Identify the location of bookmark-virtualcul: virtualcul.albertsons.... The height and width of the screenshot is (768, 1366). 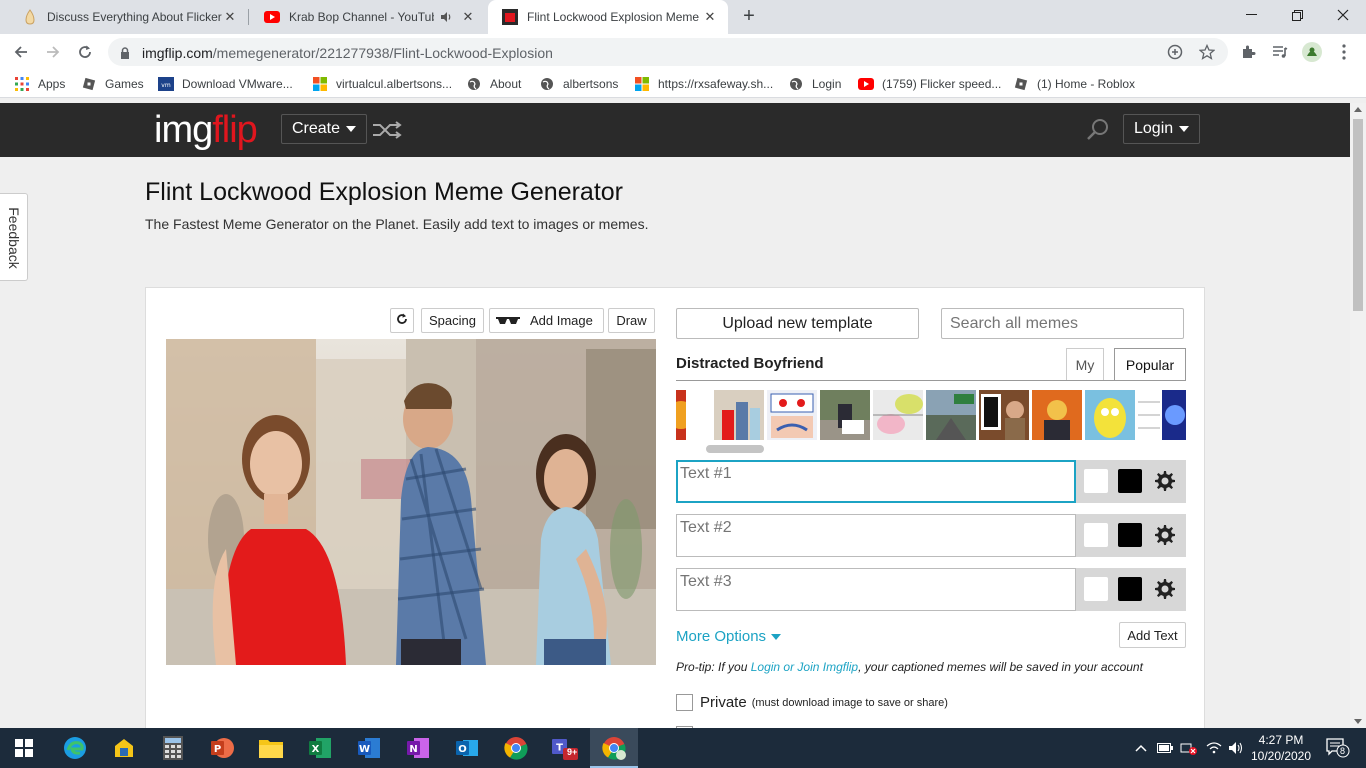
(382, 84).